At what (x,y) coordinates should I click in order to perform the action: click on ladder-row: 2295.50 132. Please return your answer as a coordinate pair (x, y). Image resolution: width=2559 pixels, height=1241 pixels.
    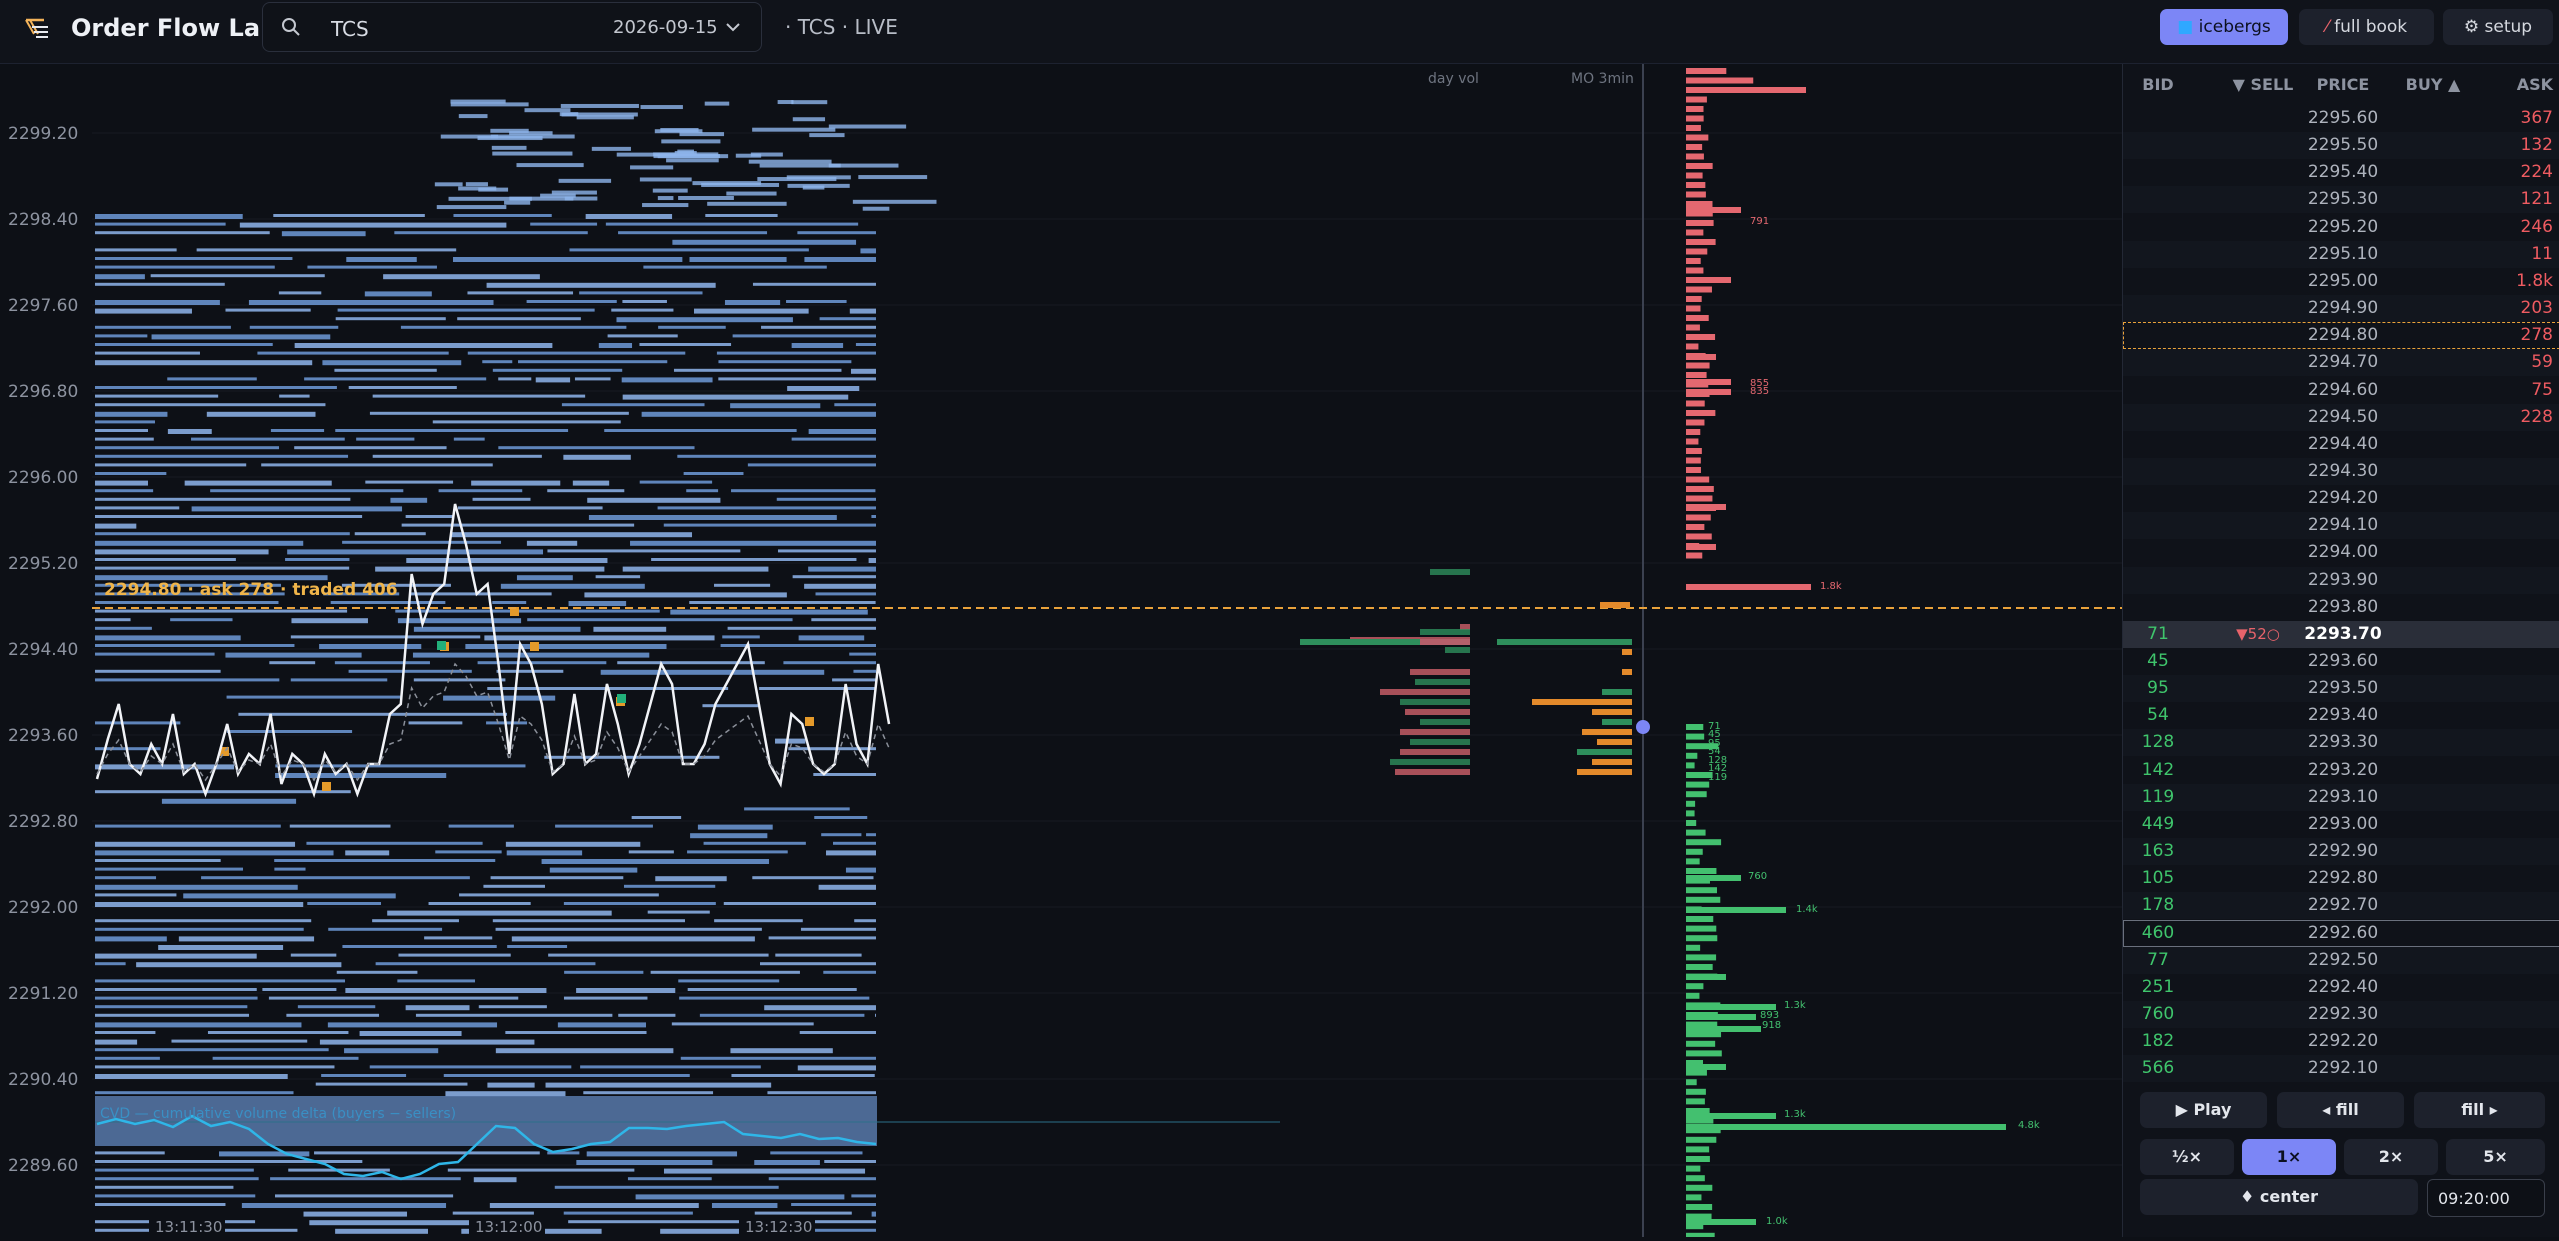
    Looking at the image, I should click on (2341, 146).